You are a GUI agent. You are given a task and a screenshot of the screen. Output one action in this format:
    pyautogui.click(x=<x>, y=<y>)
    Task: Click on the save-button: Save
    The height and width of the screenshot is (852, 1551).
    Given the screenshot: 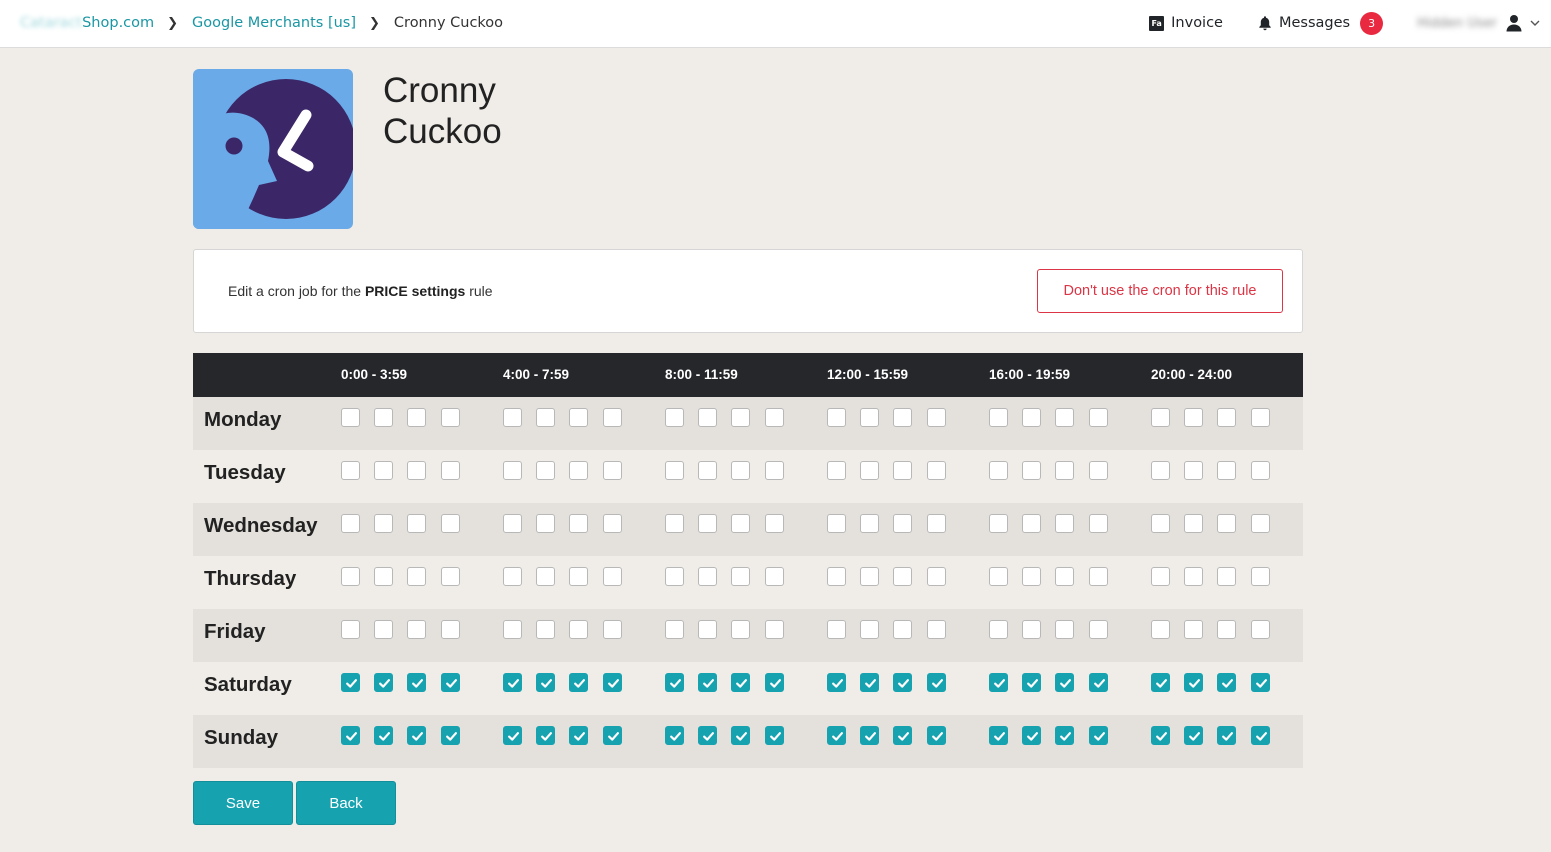 What is the action you would take?
    pyautogui.click(x=243, y=803)
    